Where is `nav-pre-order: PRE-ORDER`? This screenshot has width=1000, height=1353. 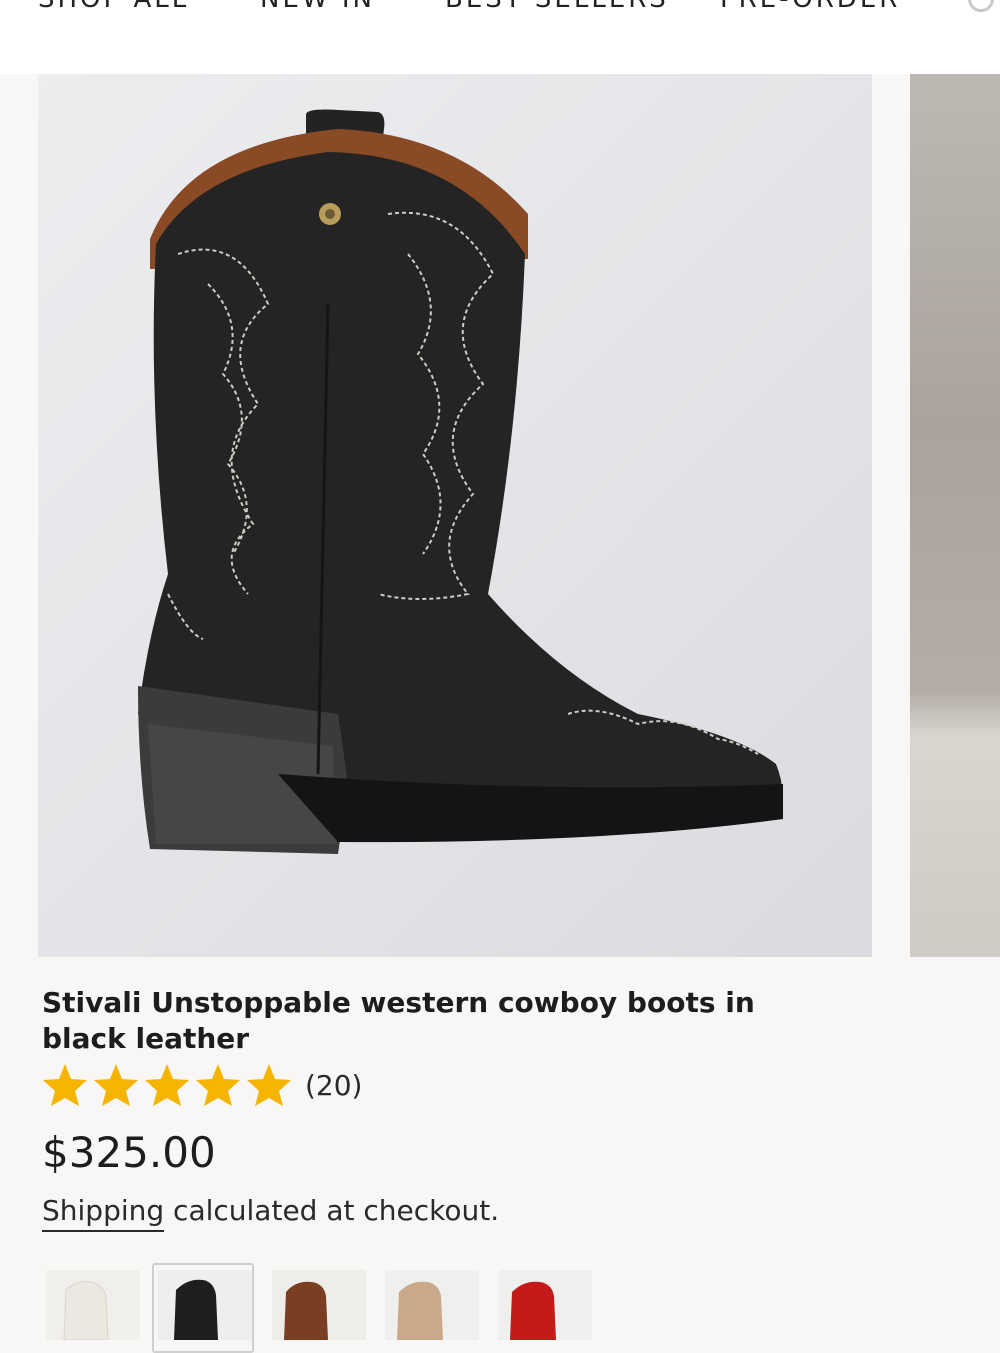
nav-pre-order: PRE-ORDER is located at coordinates (810, 7).